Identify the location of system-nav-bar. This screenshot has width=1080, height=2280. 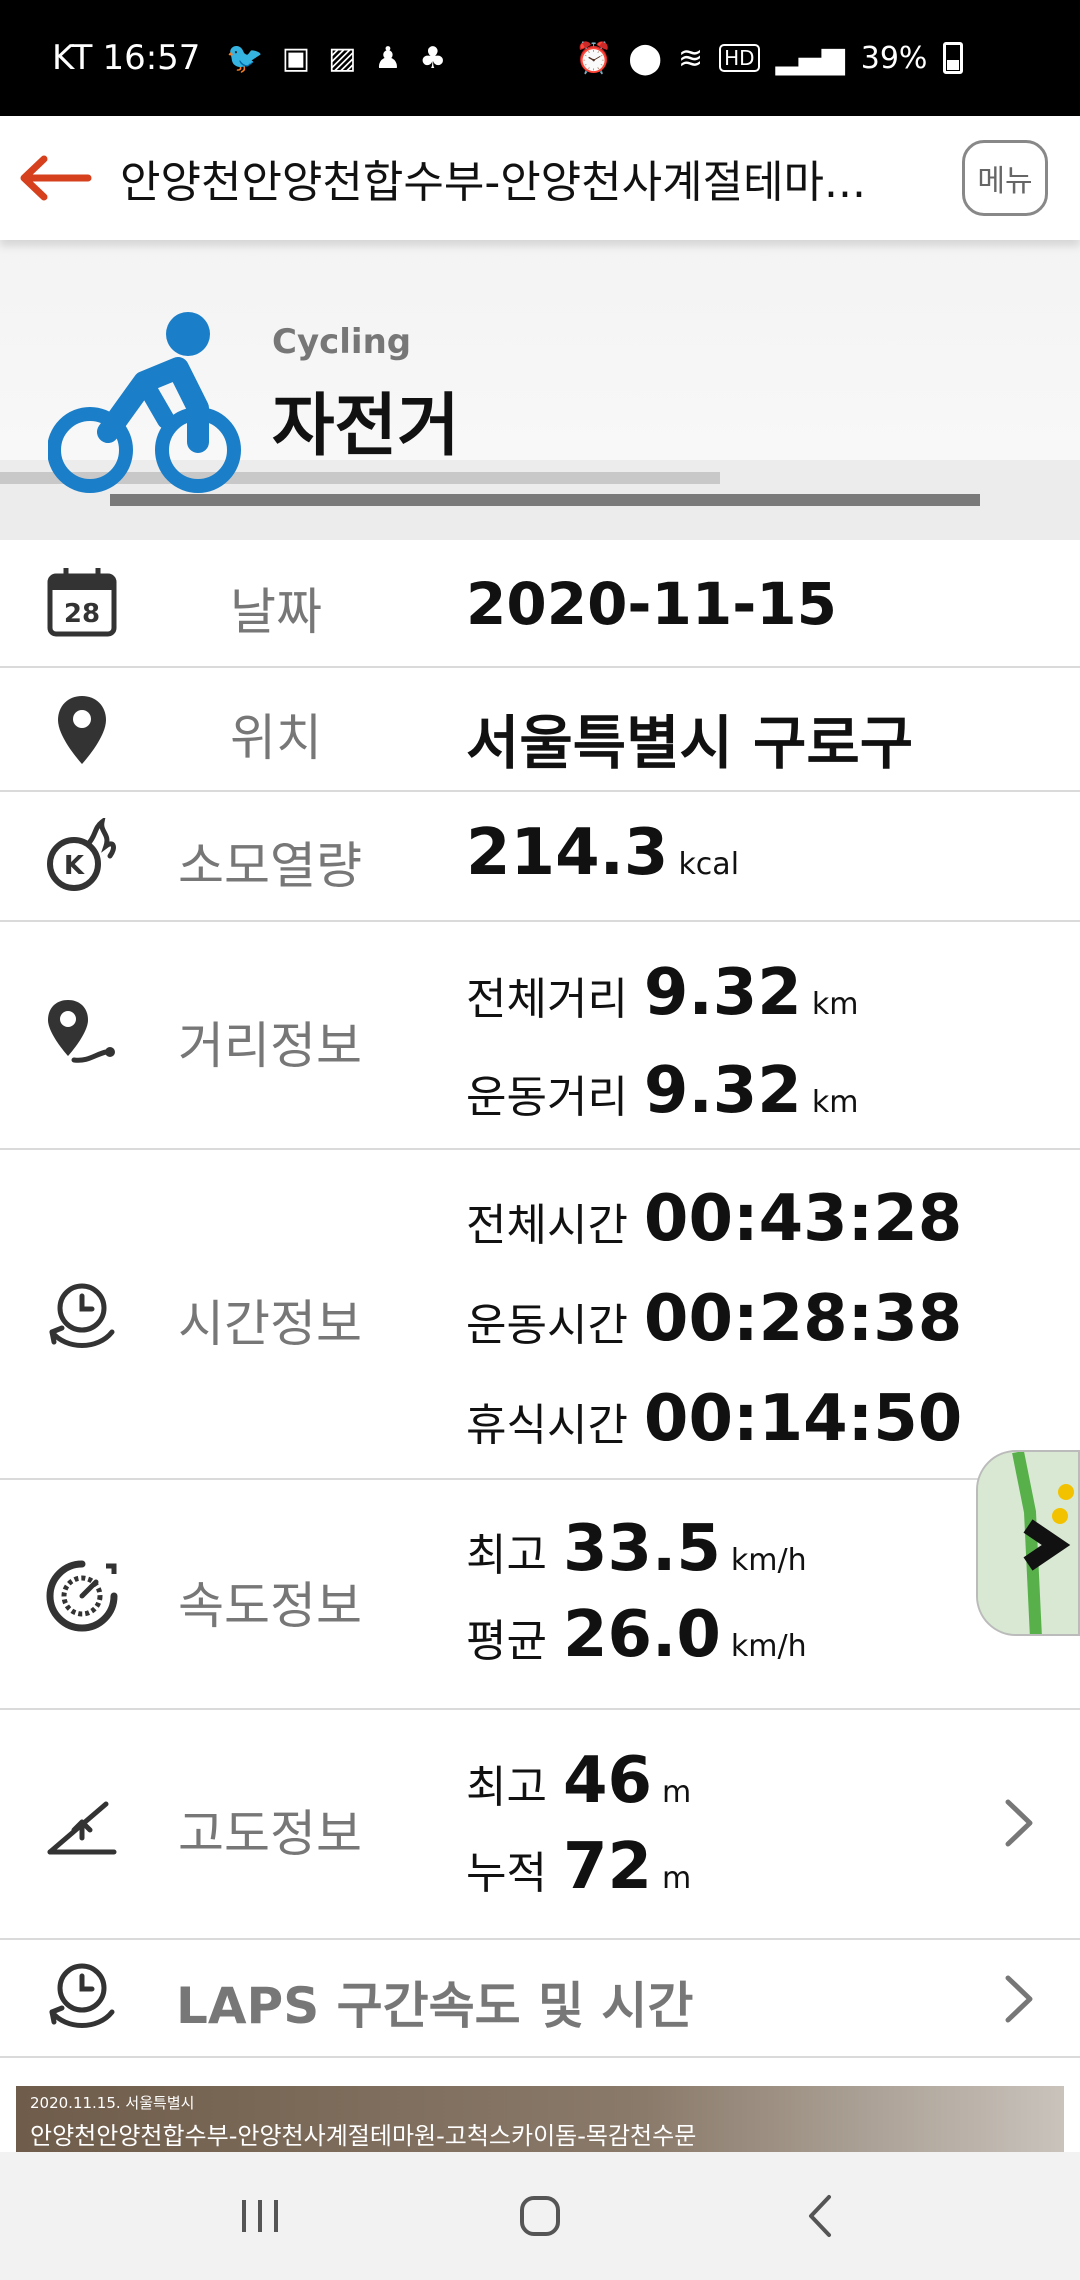
(540, 2216).